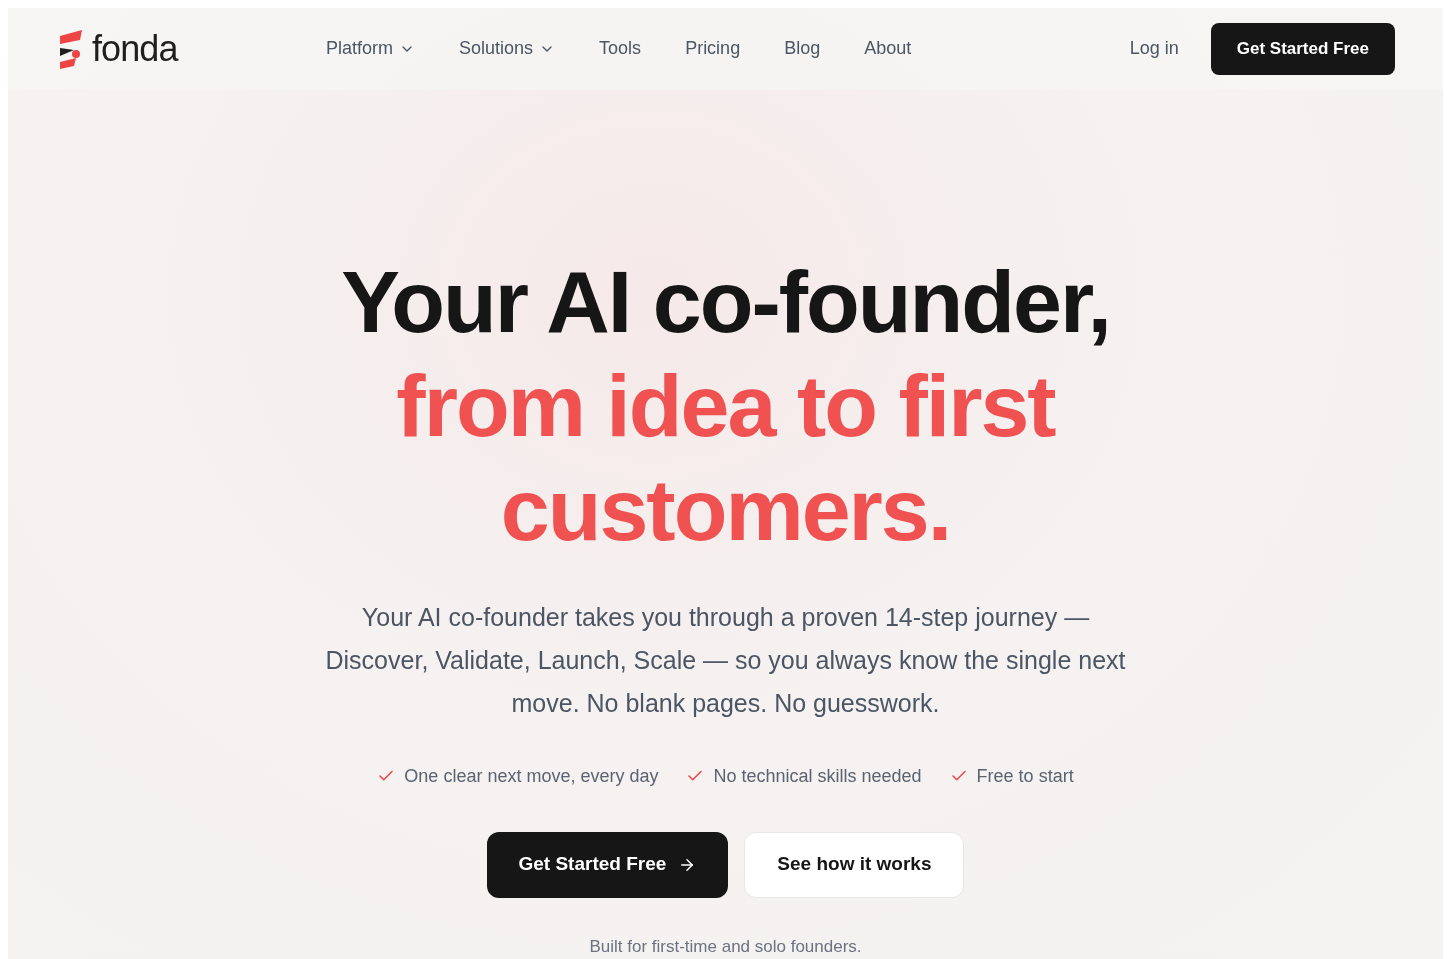 This screenshot has width=1451, height=959. I want to click on brand-name: fonda, so click(135, 48).